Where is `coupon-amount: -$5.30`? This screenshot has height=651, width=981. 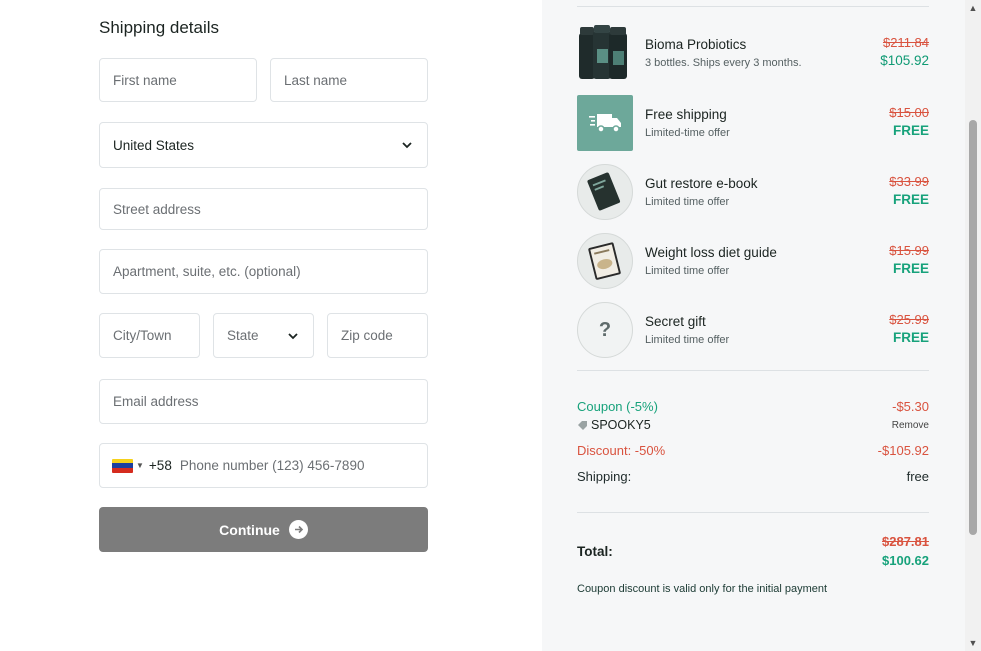
coupon-amount: -$5.30 is located at coordinates (910, 406).